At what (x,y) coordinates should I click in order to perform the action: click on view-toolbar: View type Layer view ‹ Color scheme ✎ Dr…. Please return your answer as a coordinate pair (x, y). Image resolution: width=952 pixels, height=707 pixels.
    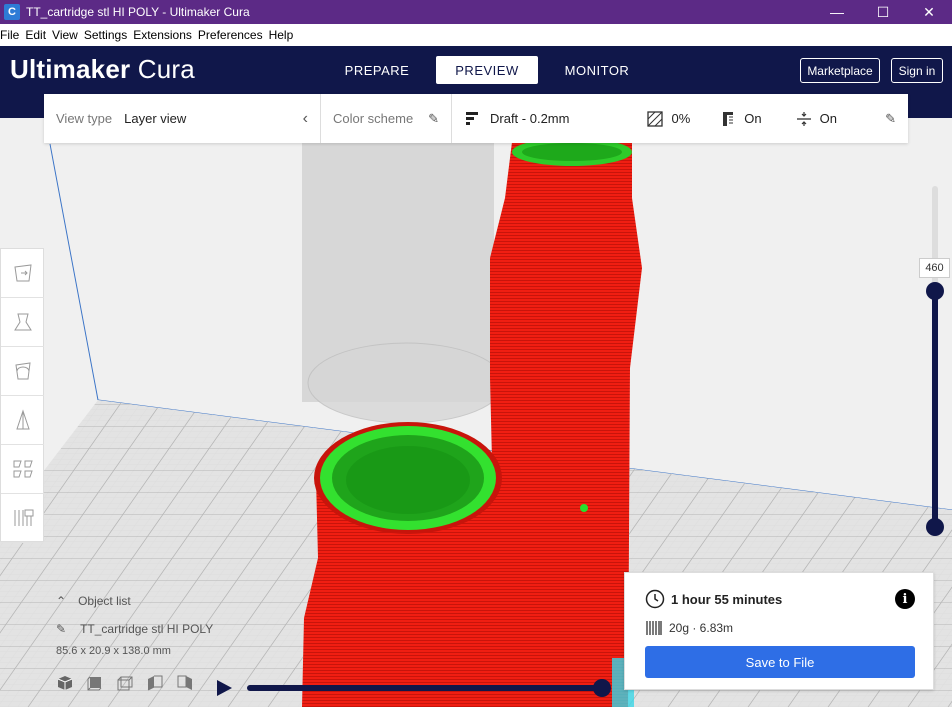
    Looking at the image, I should click on (476, 118).